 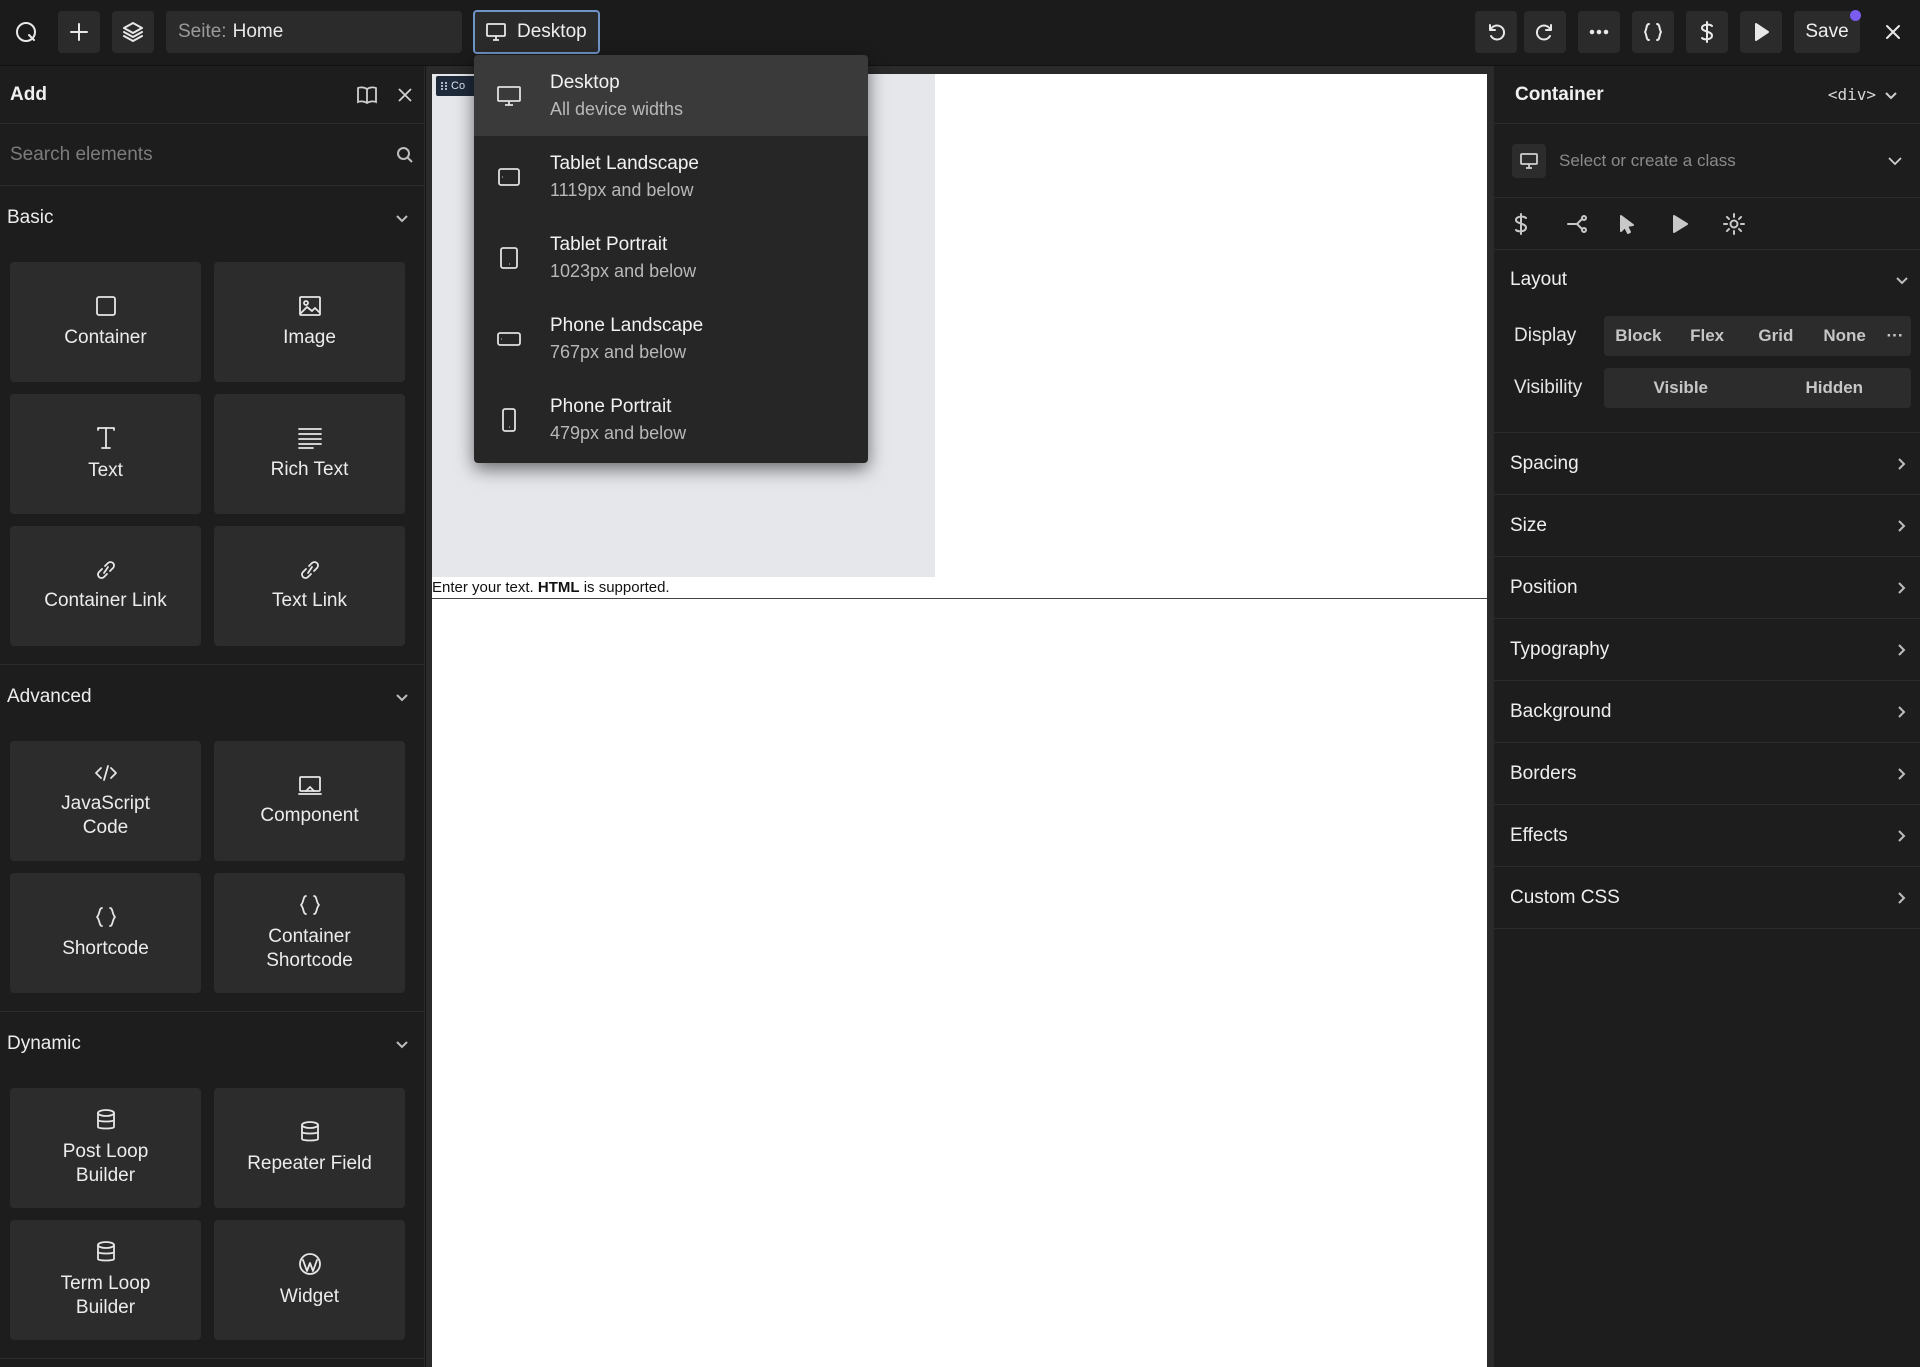 What do you see at coordinates (203, 154) in the screenshot?
I see `search-input` at bounding box center [203, 154].